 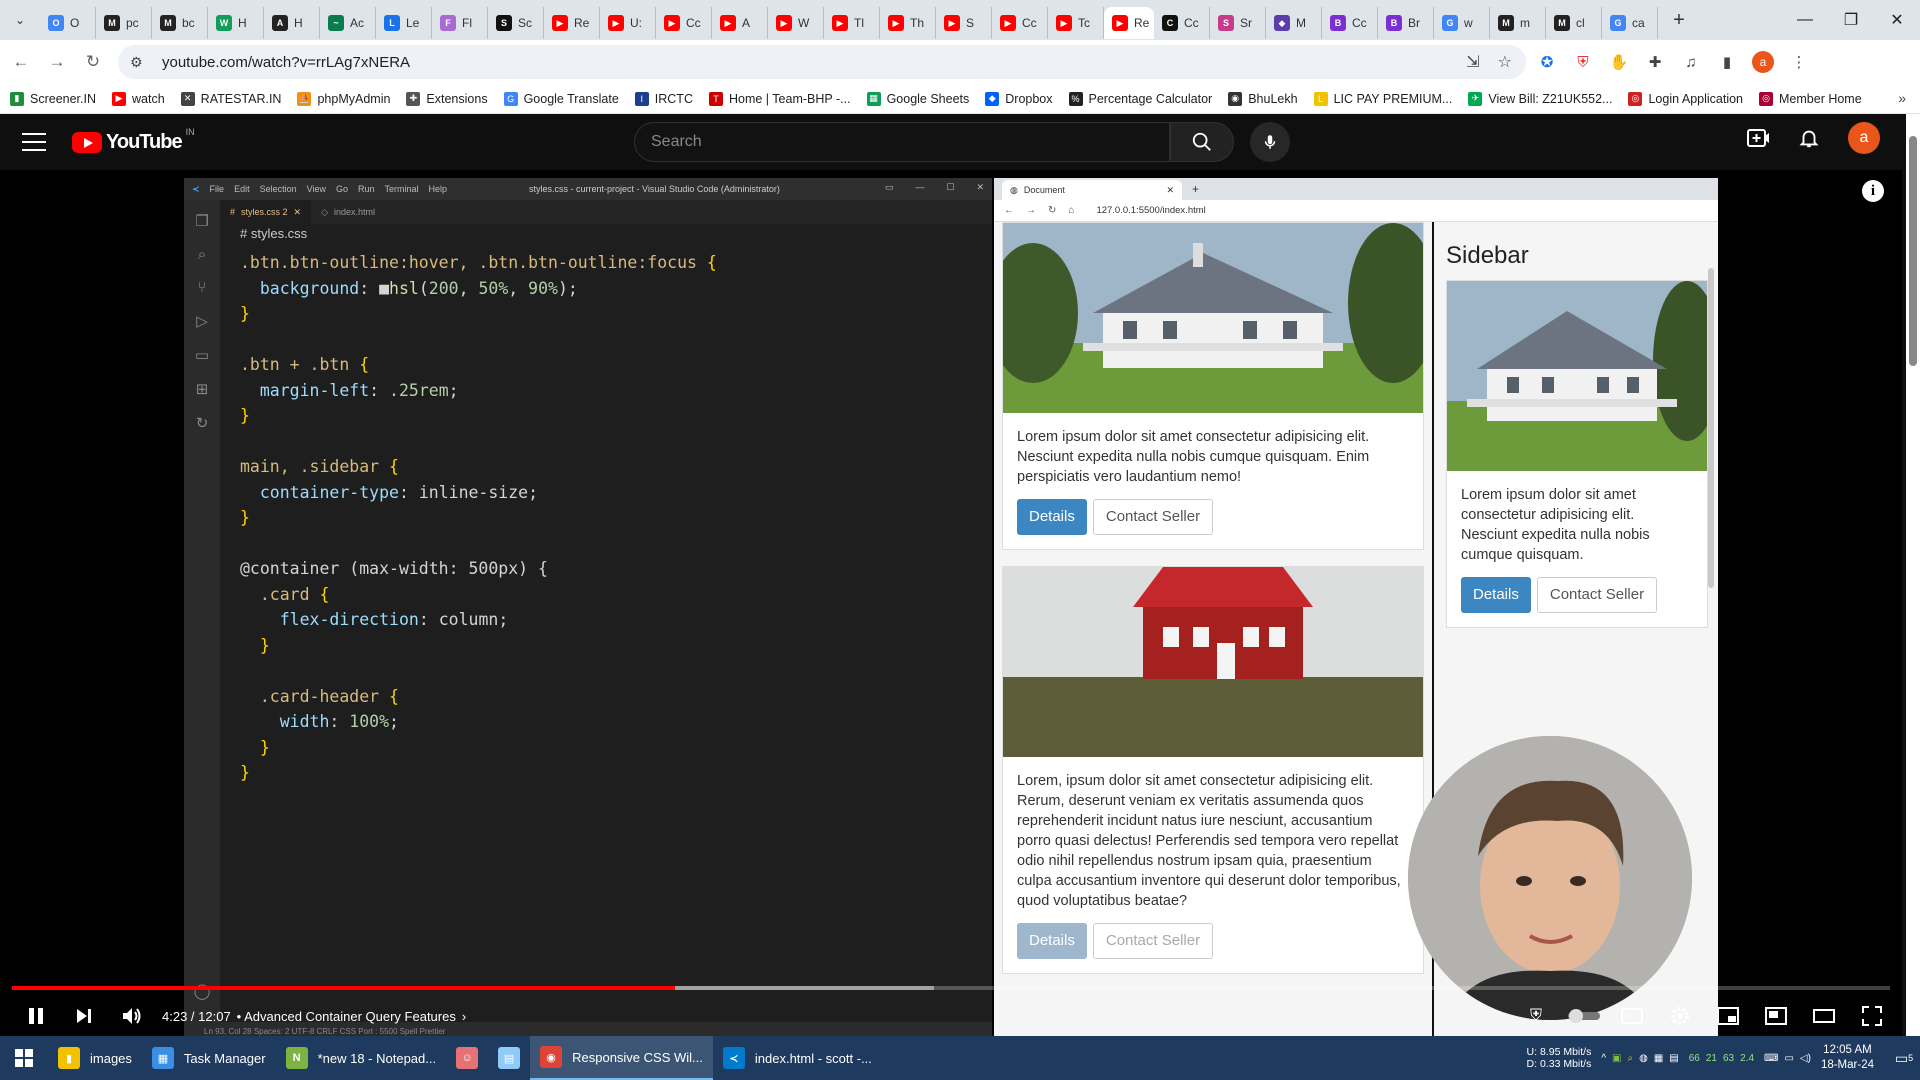 What do you see at coordinates (1679, 20) in the screenshot?
I see `new-tab-button: +` at bounding box center [1679, 20].